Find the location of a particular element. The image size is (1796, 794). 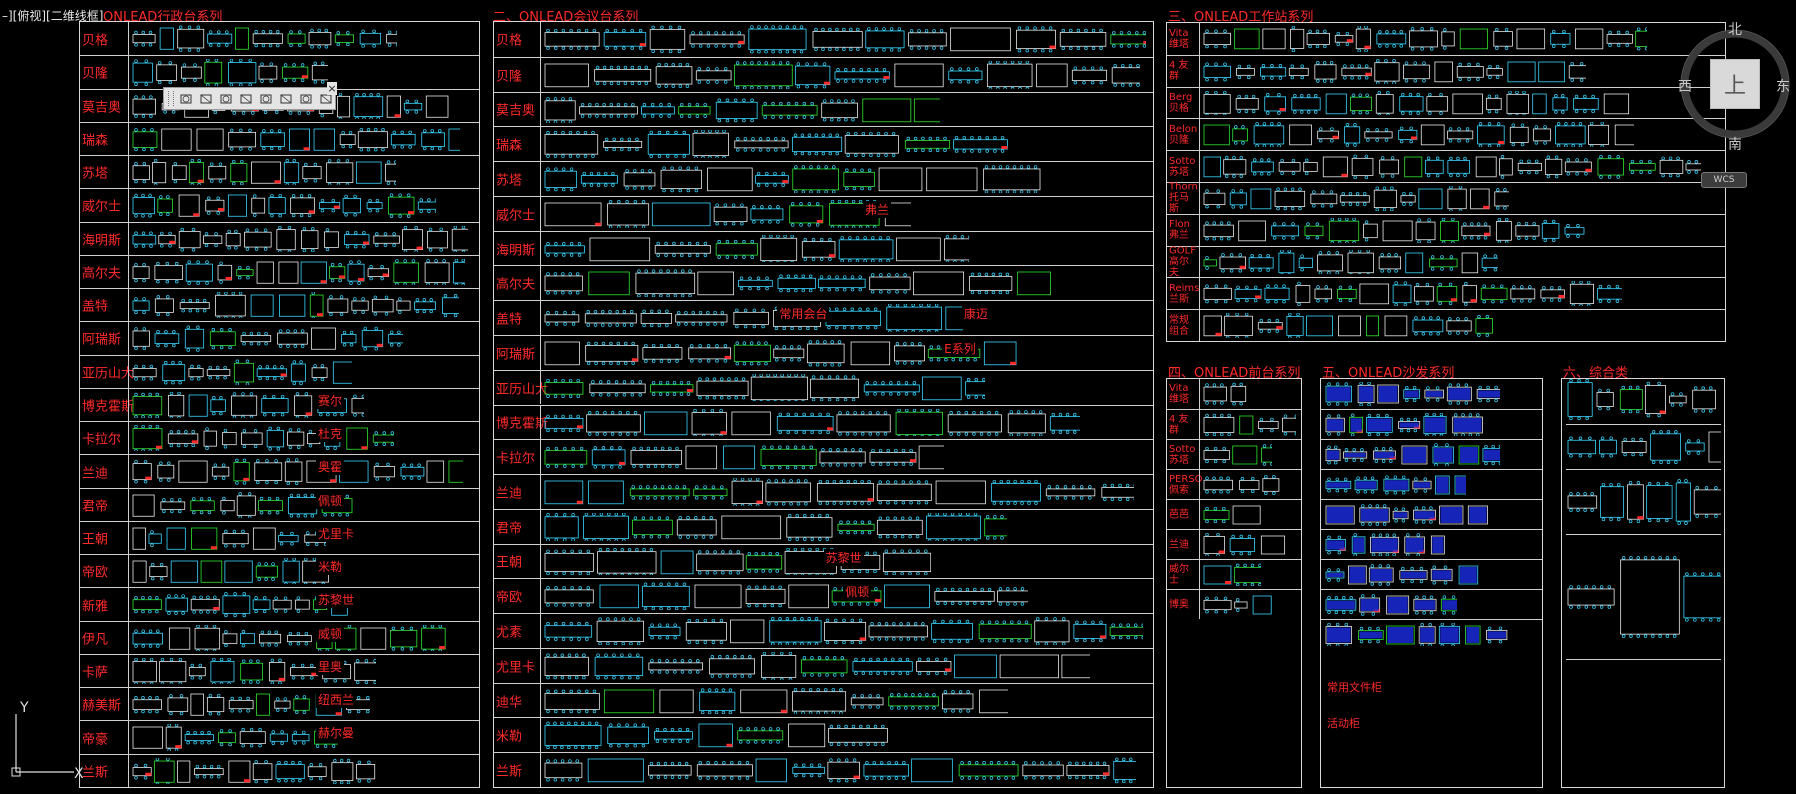

series-row: 卡萨 is located at coordinates (279, 670).